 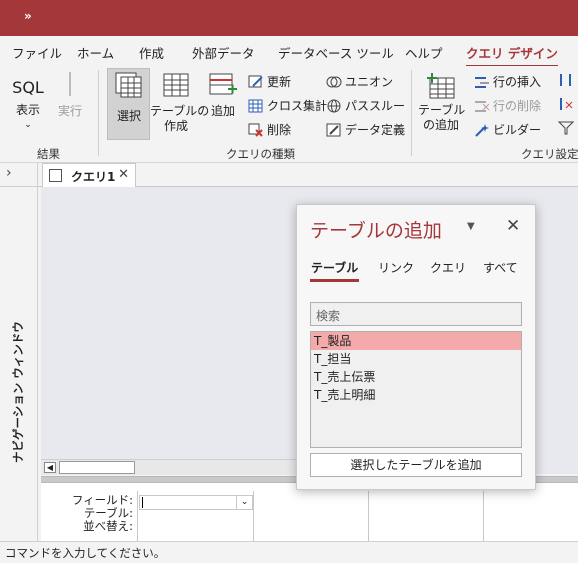 I want to click on nav-pane-toggle: ›, so click(x=9, y=173).